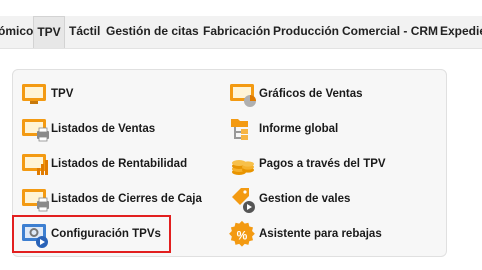 This screenshot has width=482, height=270. I want to click on menu-item-fabricacion: Fabricación, so click(236, 32).